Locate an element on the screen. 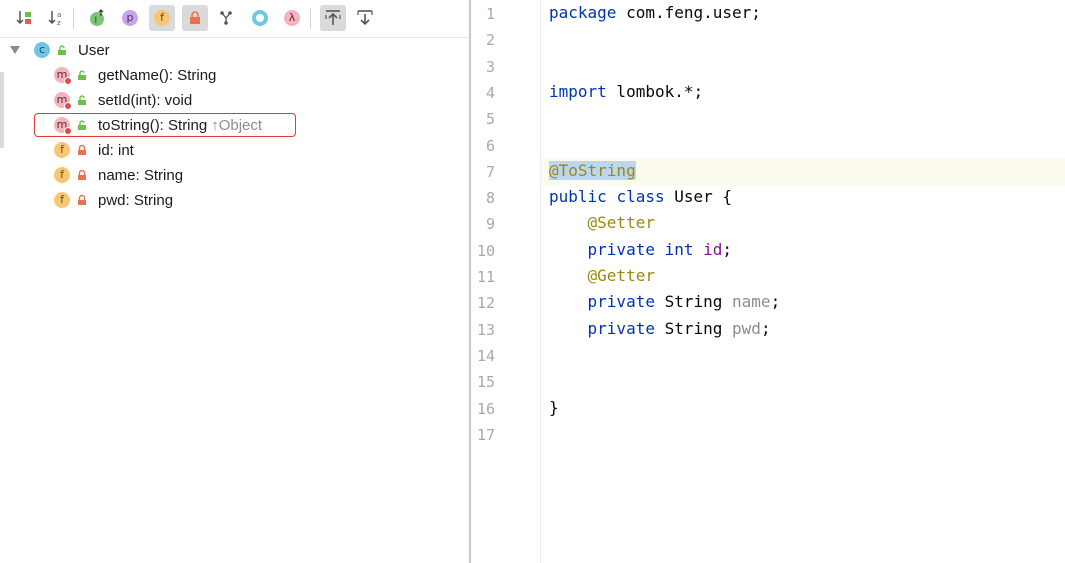 The width and height of the screenshot is (1065, 563). show-anonymous-classes-icon is located at coordinates (260, 18).